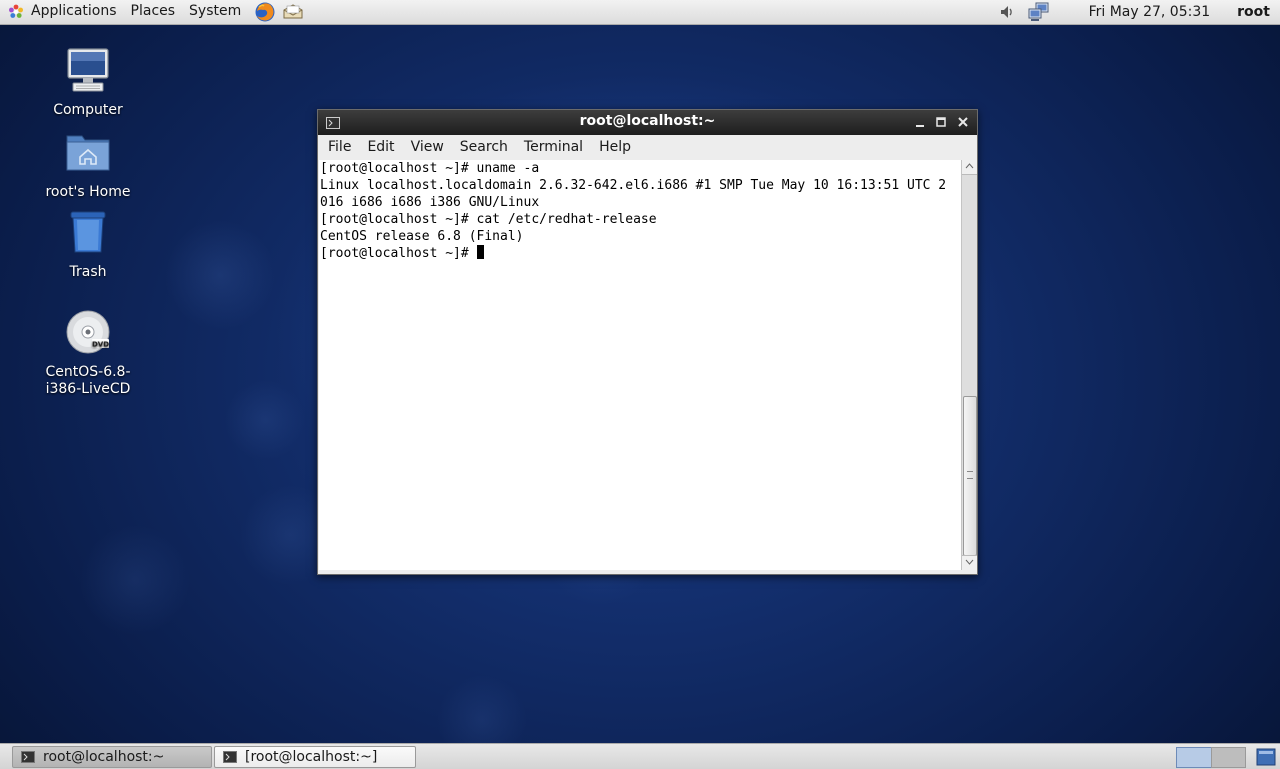 The image size is (1280, 769). I want to click on terminal-scrollbar, so click(969, 365).